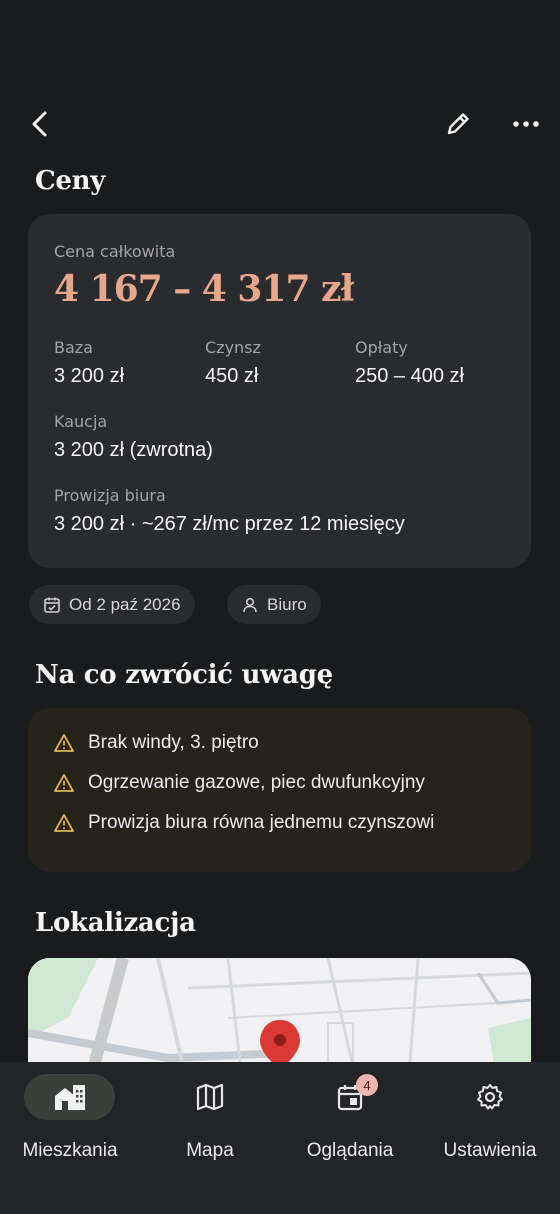 The height and width of the screenshot is (1214, 560). I want to click on fees-label: Opłaty, so click(381, 347).